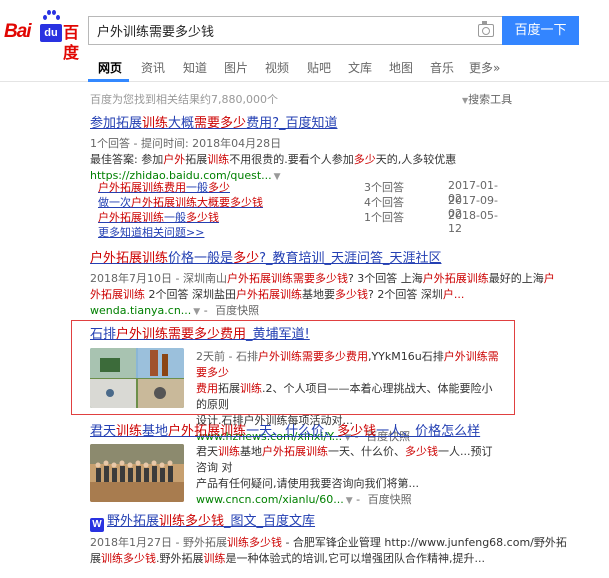 This screenshot has height=578, width=609. I want to click on qa-row: 做一次户外拓展训练大概要多少钱 4个回答 2017-09-02, so click(303, 207).